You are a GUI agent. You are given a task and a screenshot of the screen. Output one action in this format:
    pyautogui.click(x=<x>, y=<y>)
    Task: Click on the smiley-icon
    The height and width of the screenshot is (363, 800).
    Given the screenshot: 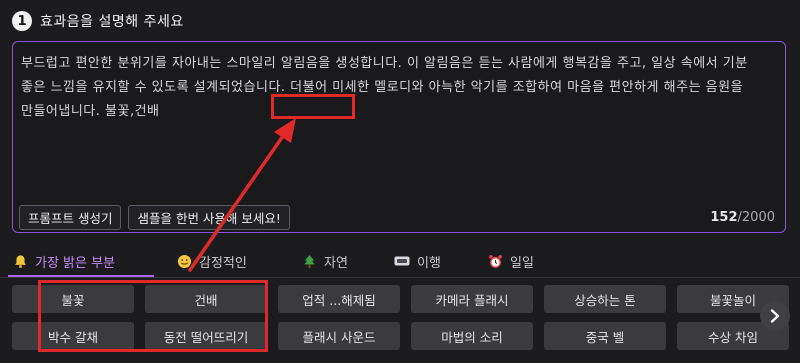 What is the action you would take?
    pyautogui.click(x=184, y=261)
    